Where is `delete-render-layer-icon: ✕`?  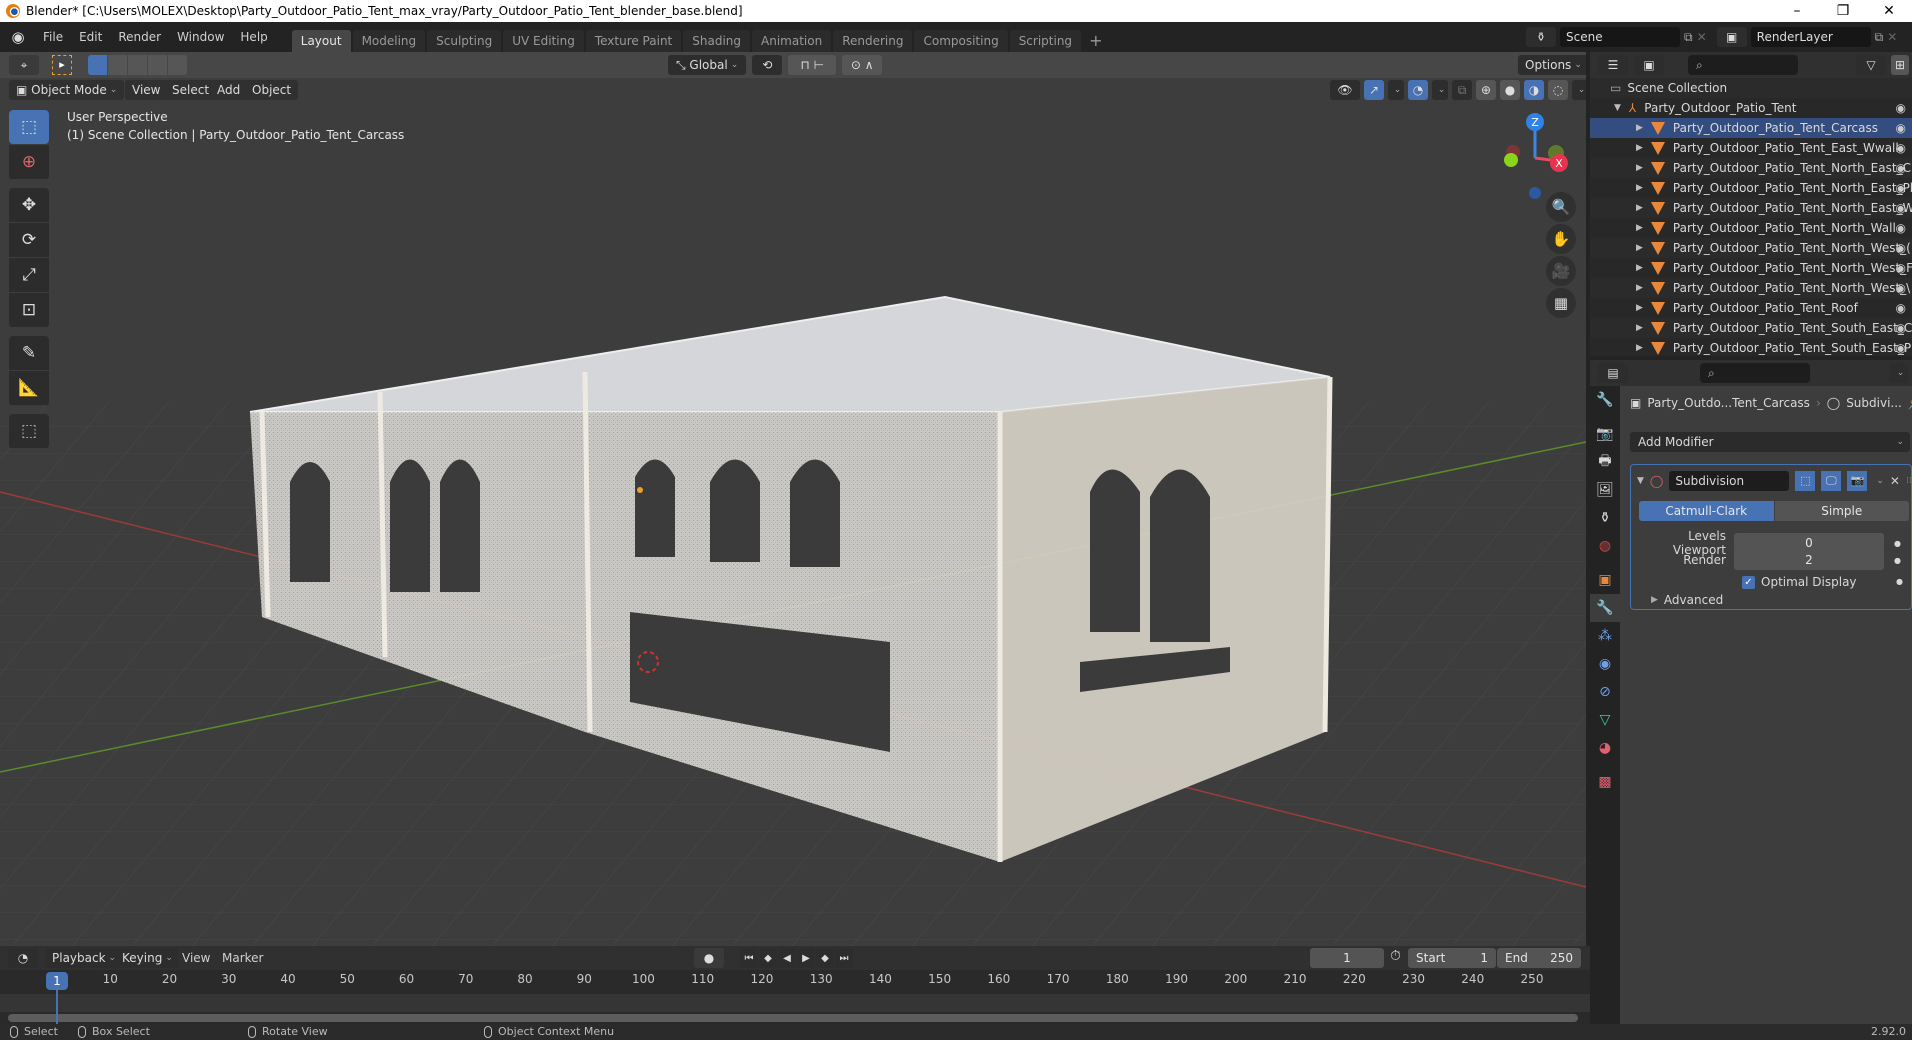 delete-render-layer-icon: ✕ is located at coordinates (1892, 37).